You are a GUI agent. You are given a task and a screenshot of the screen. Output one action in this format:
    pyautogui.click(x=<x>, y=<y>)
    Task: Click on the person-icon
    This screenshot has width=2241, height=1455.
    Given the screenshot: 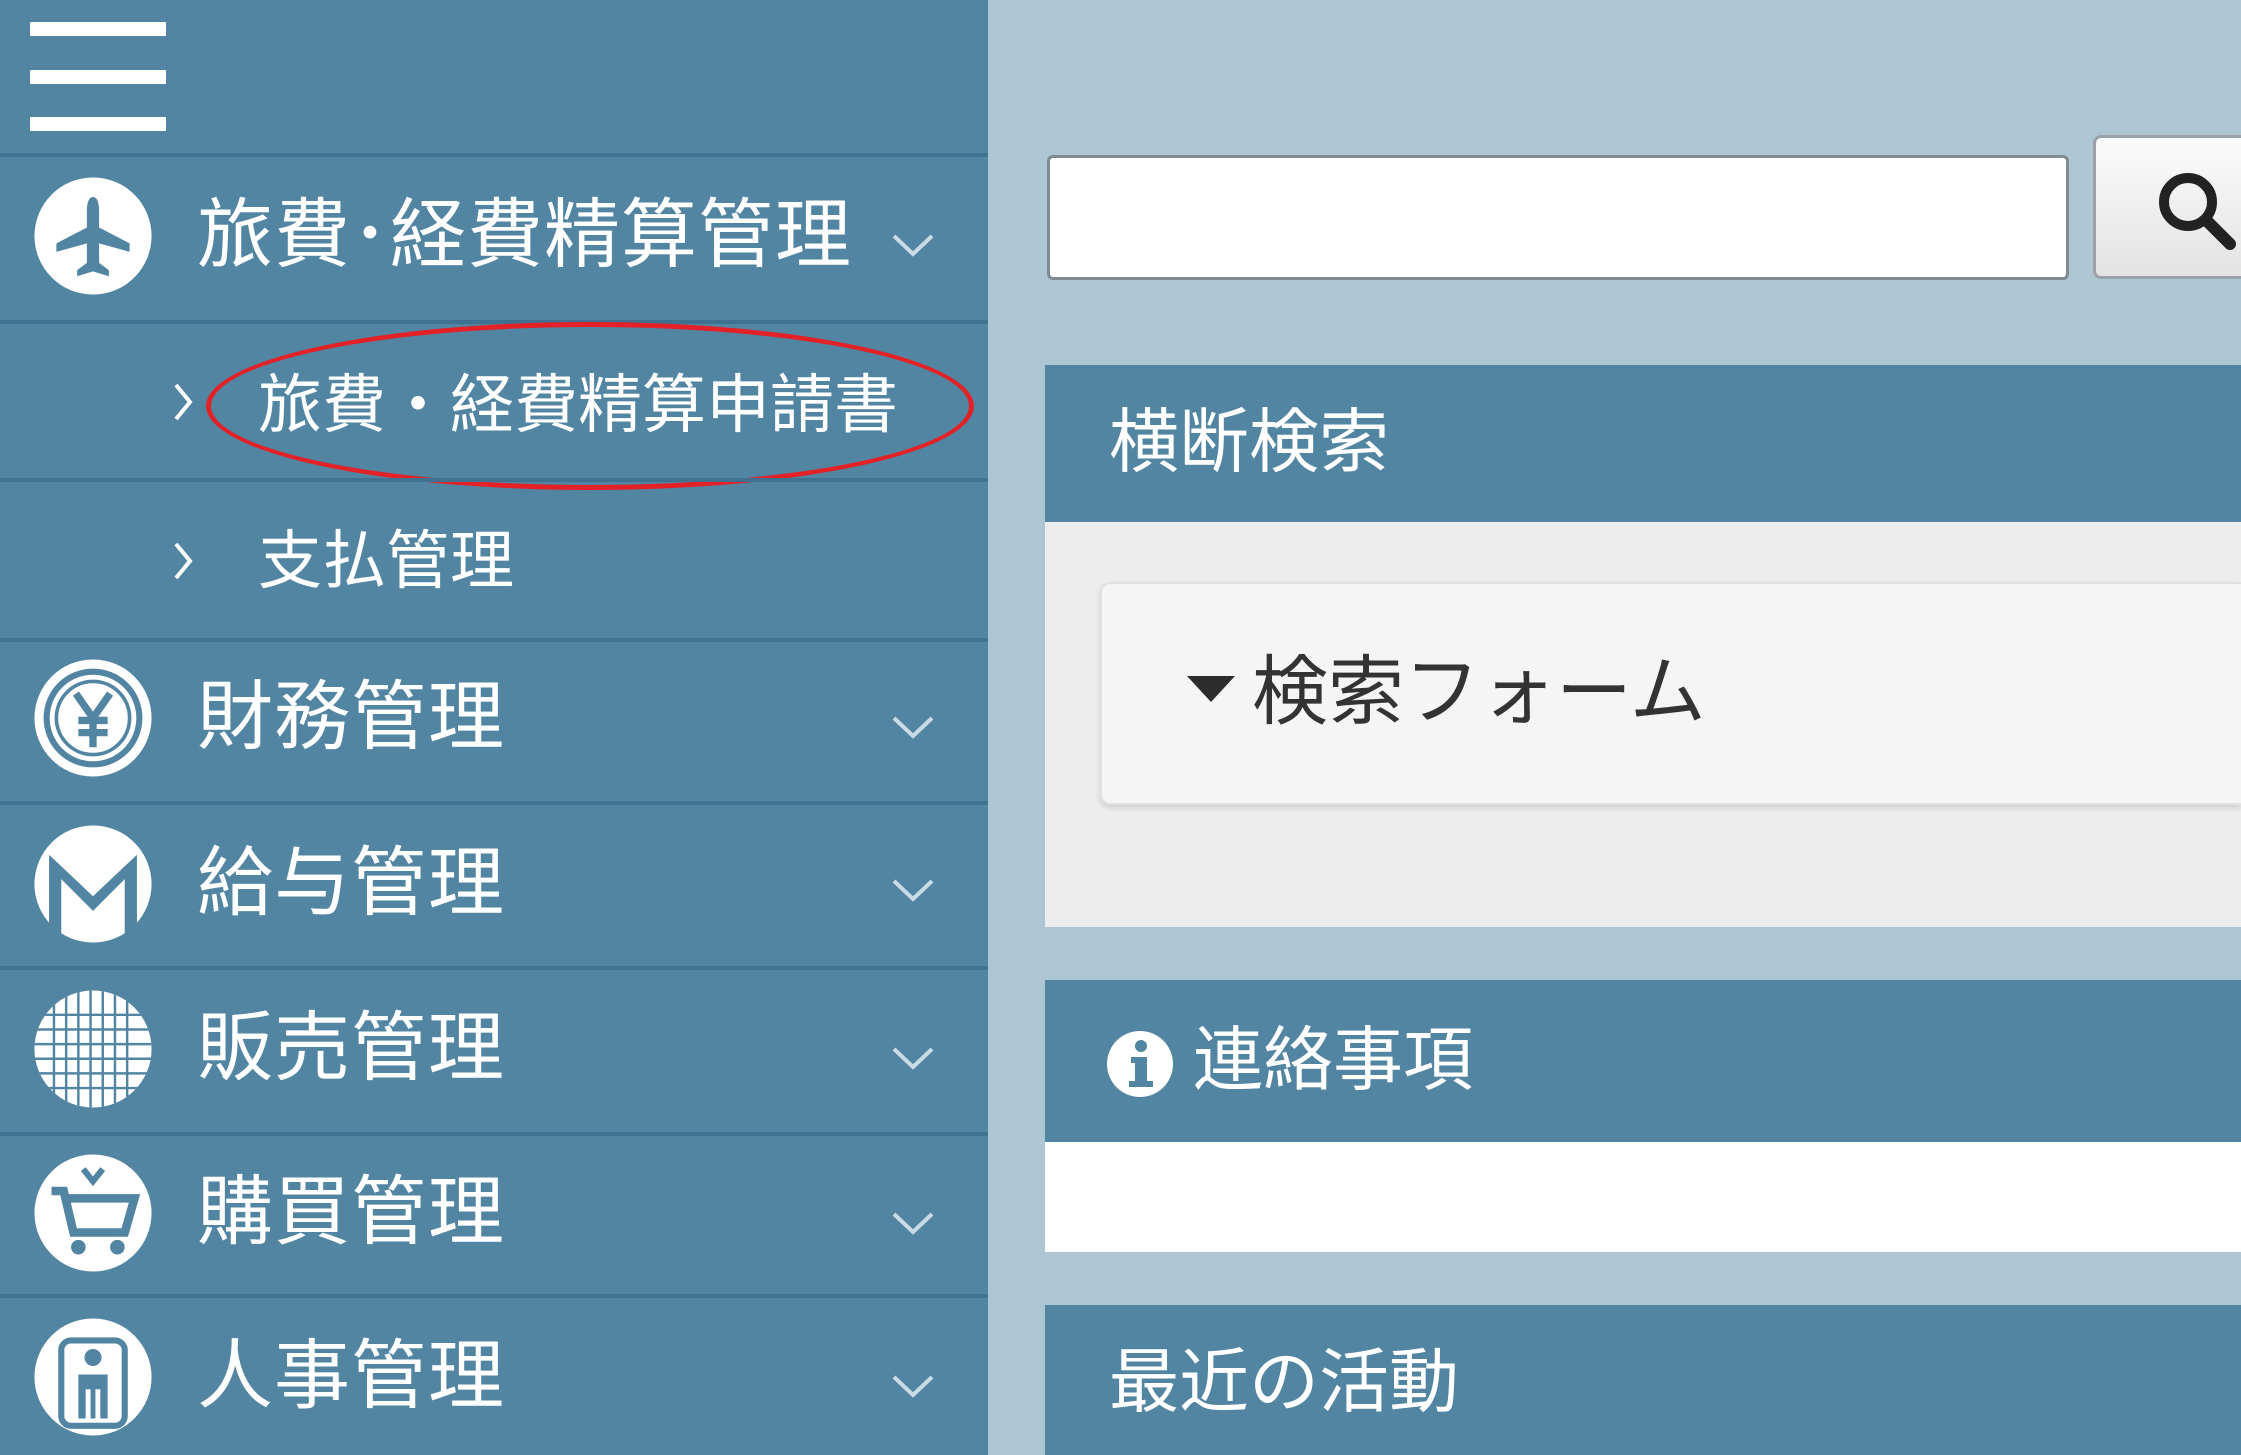 What is the action you would take?
    pyautogui.click(x=93, y=1377)
    